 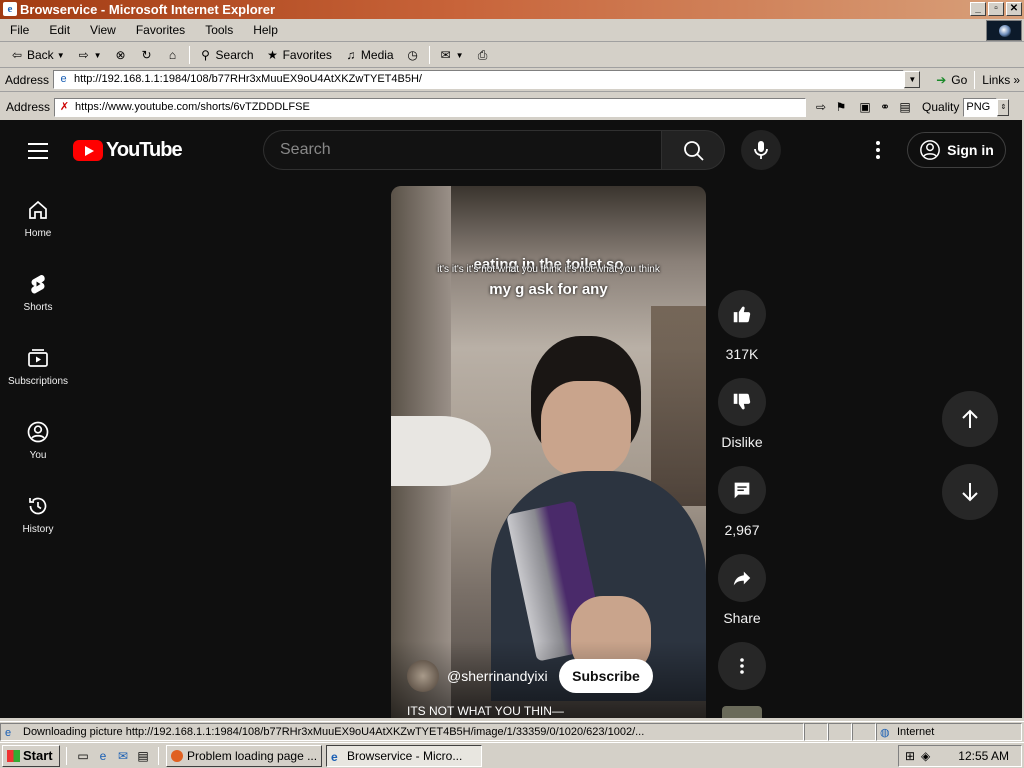 I want to click on minimize-button: _, so click(x=978, y=9).